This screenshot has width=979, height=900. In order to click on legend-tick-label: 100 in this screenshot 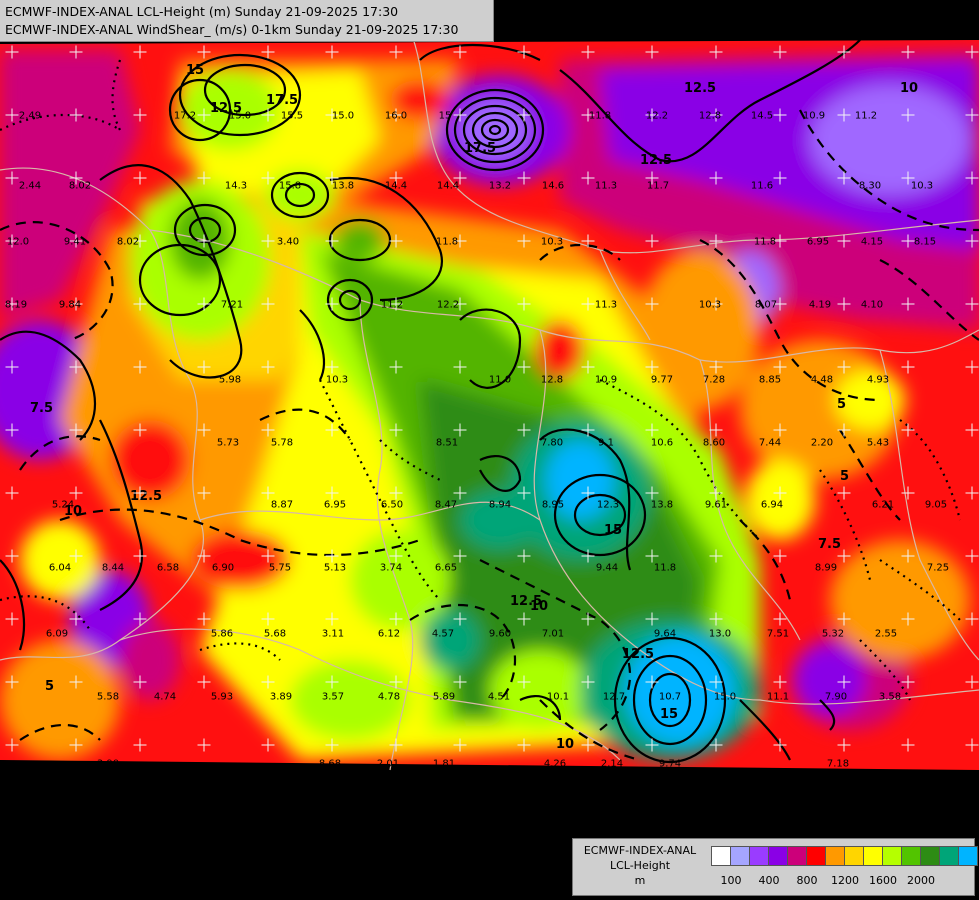, I will do `click(731, 880)`.